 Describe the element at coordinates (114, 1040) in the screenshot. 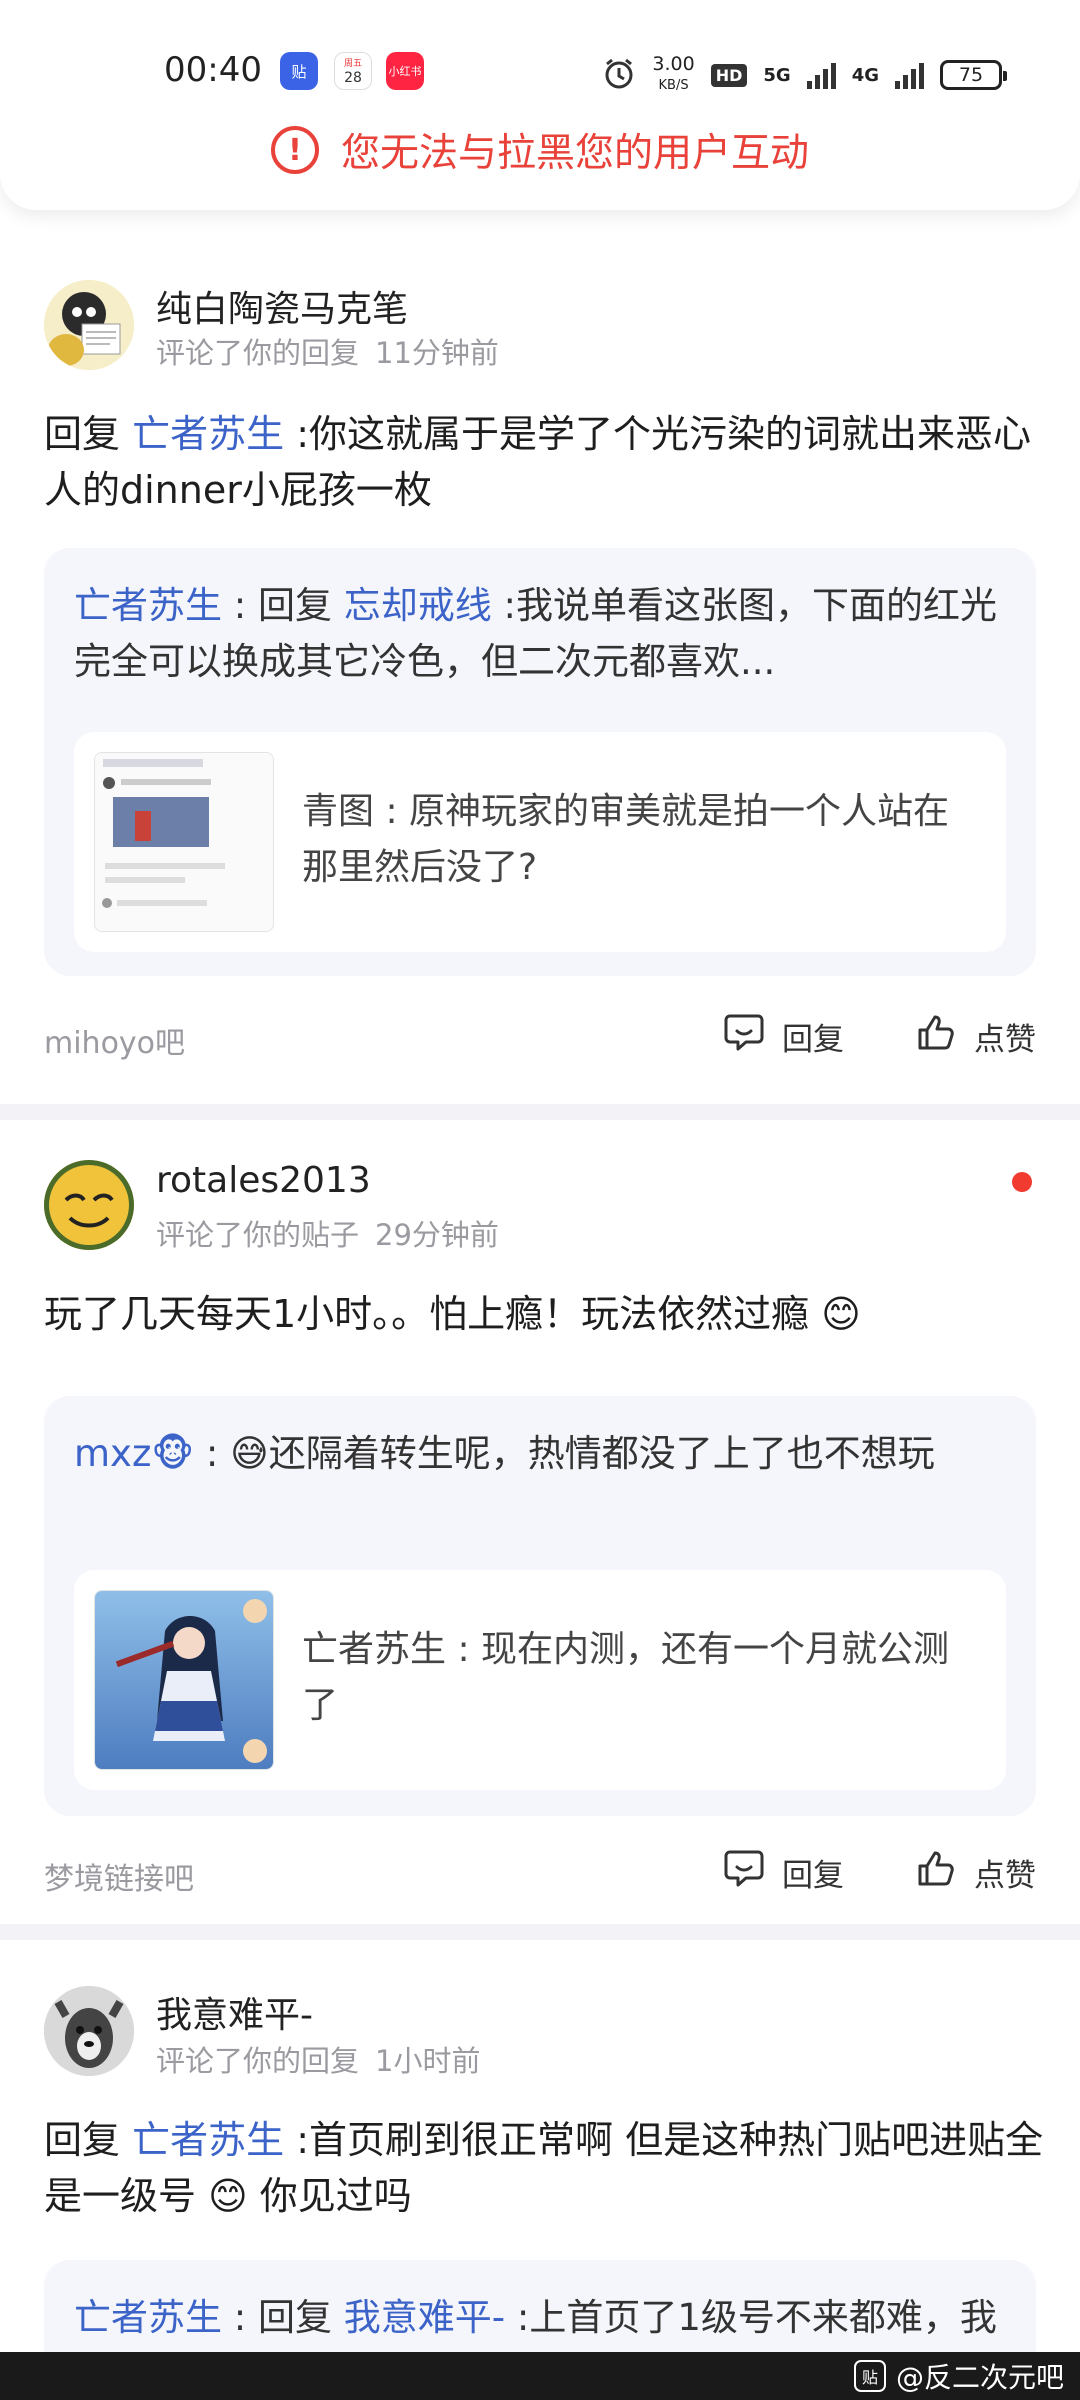

I see `forum-name: mihoyo吧` at that location.